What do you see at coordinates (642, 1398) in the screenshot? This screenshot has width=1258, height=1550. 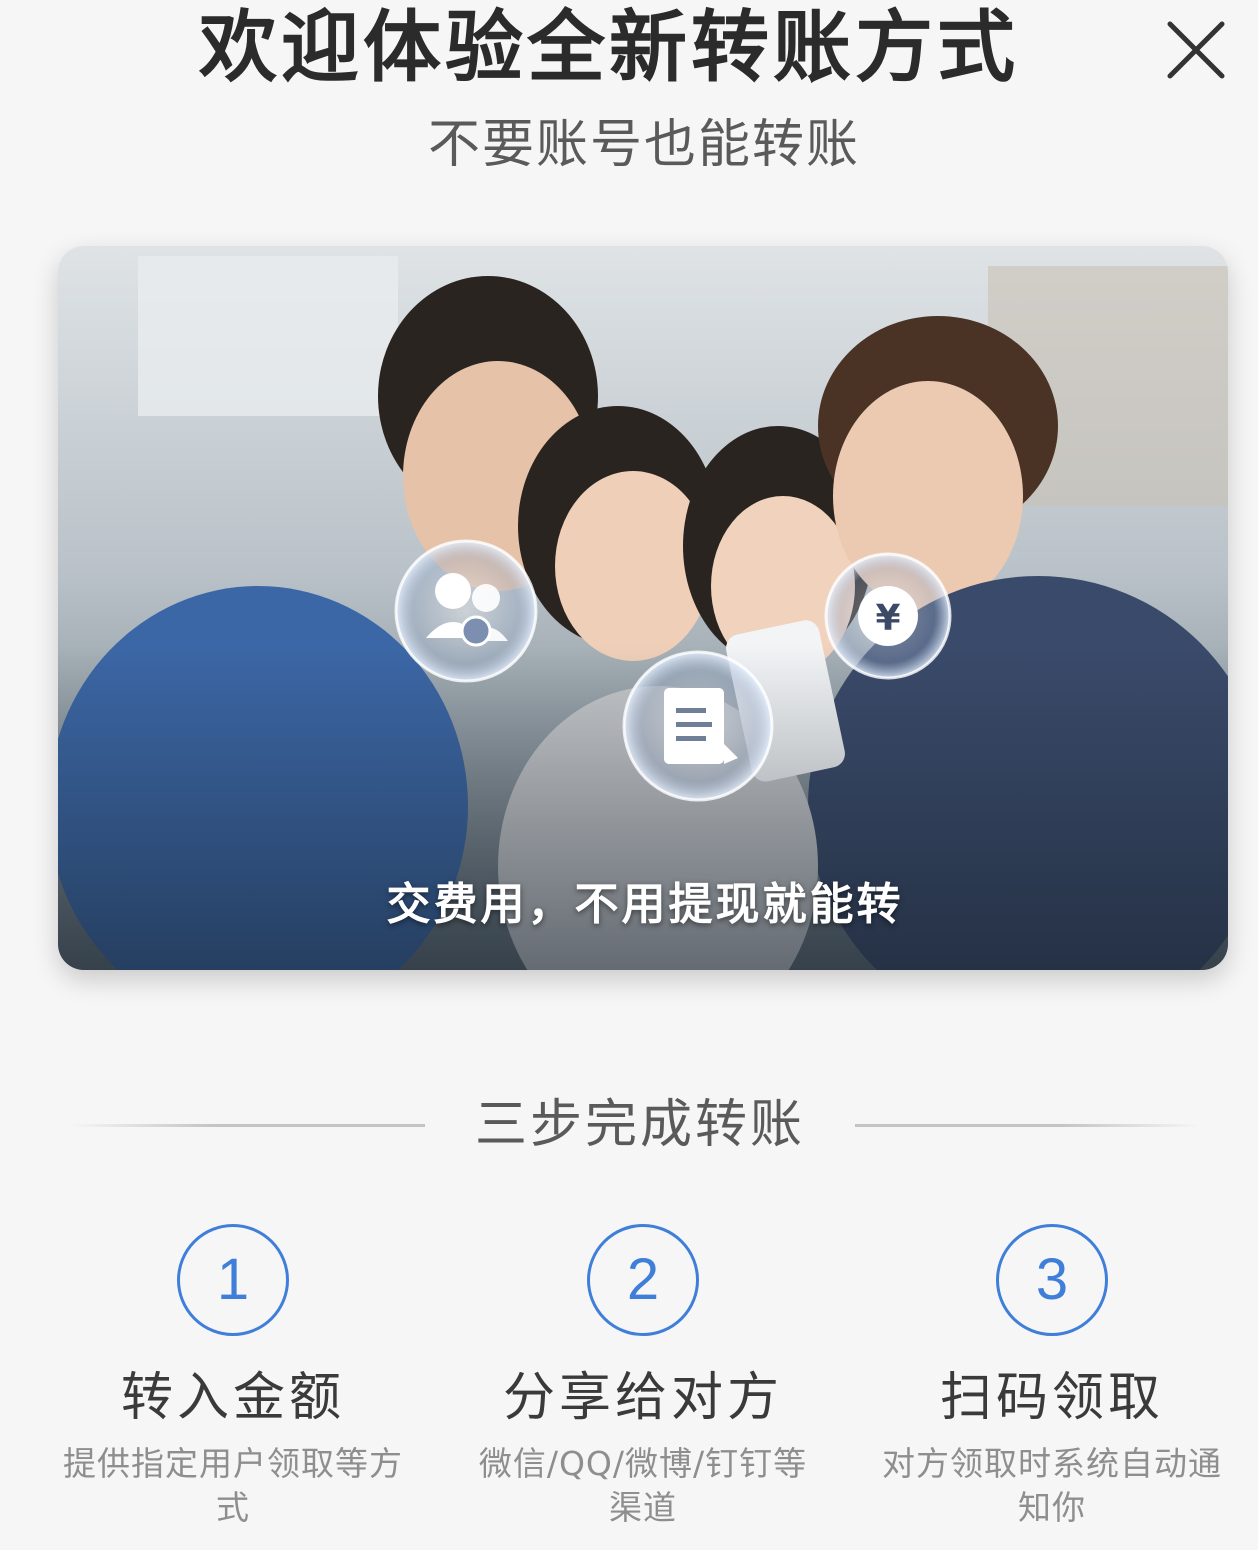 I see `step-title: 分享给对方` at bounding box center [642, 1398].